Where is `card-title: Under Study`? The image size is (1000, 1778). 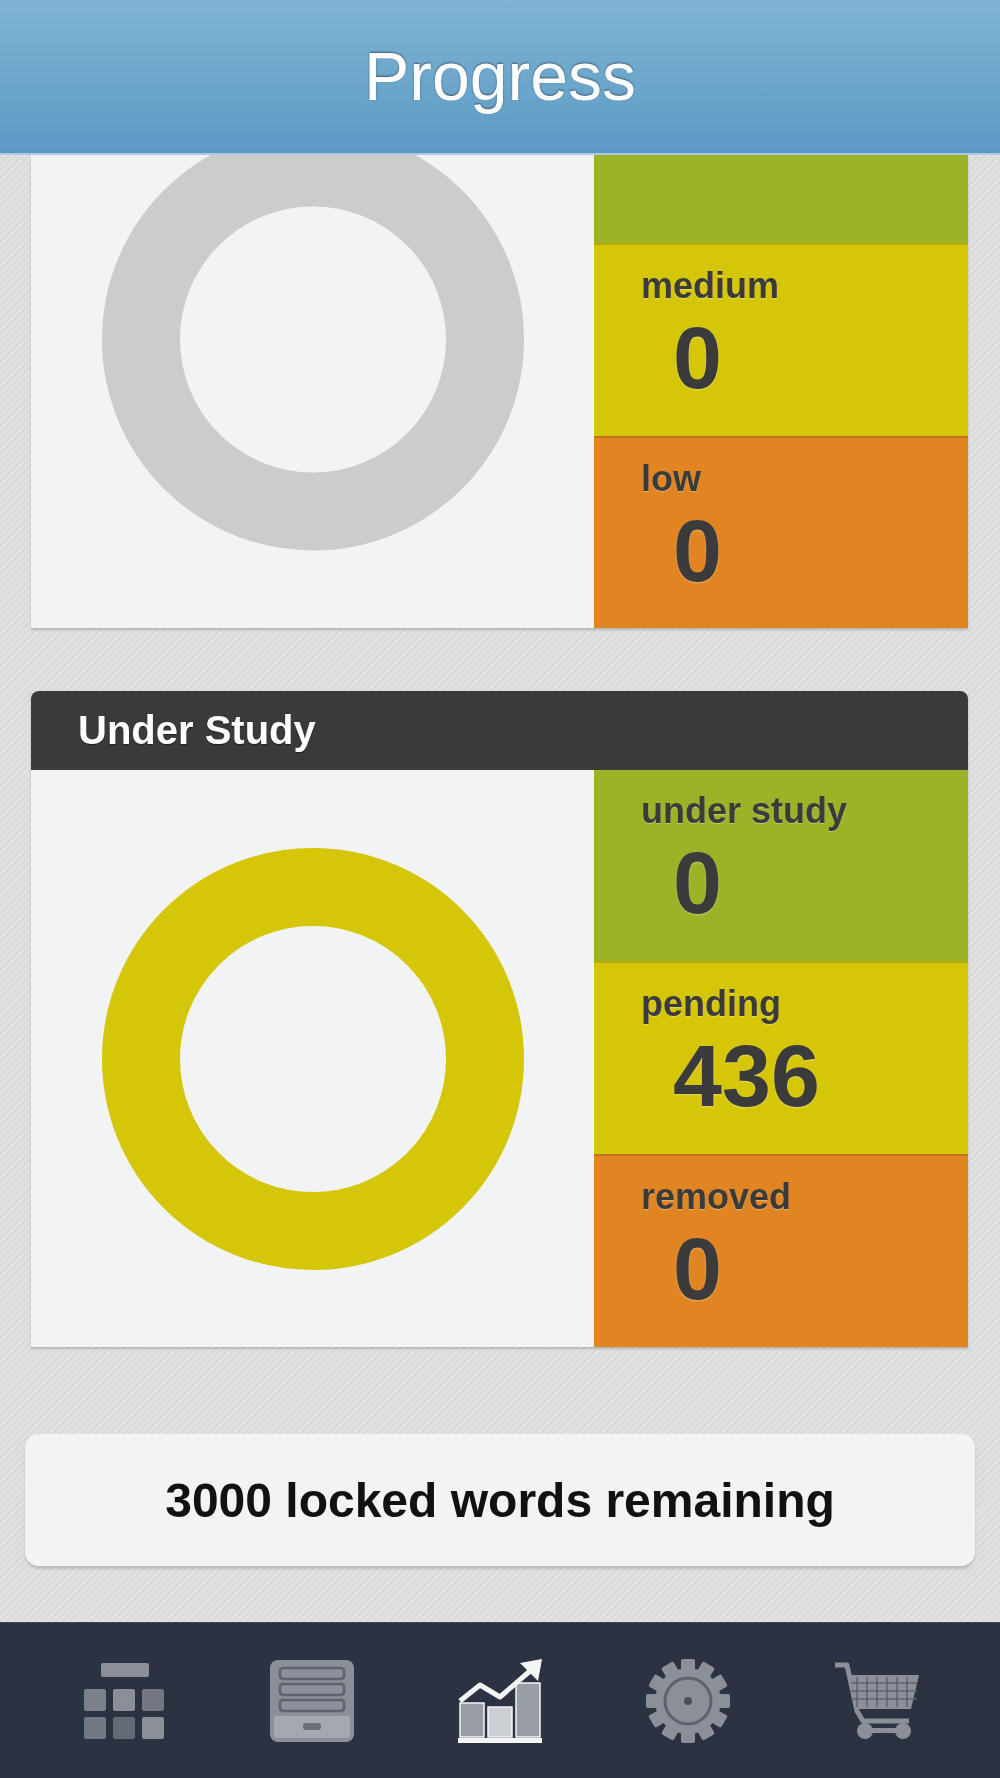 card-title: Under Study is located at coordinates (197, 730).